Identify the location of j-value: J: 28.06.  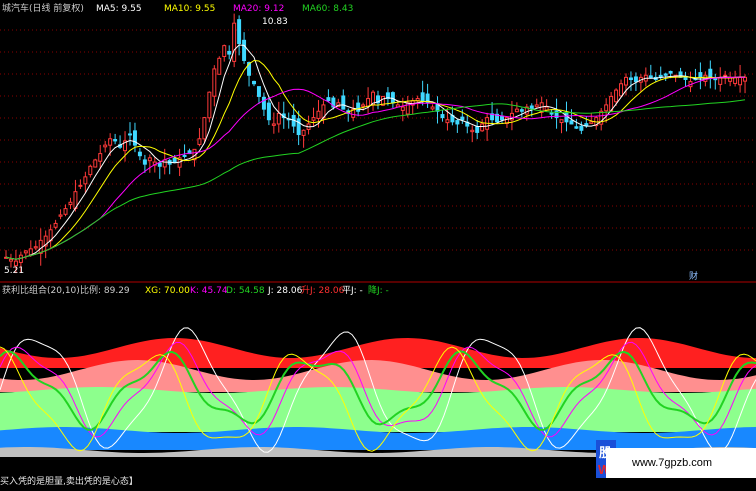
(285, 291).